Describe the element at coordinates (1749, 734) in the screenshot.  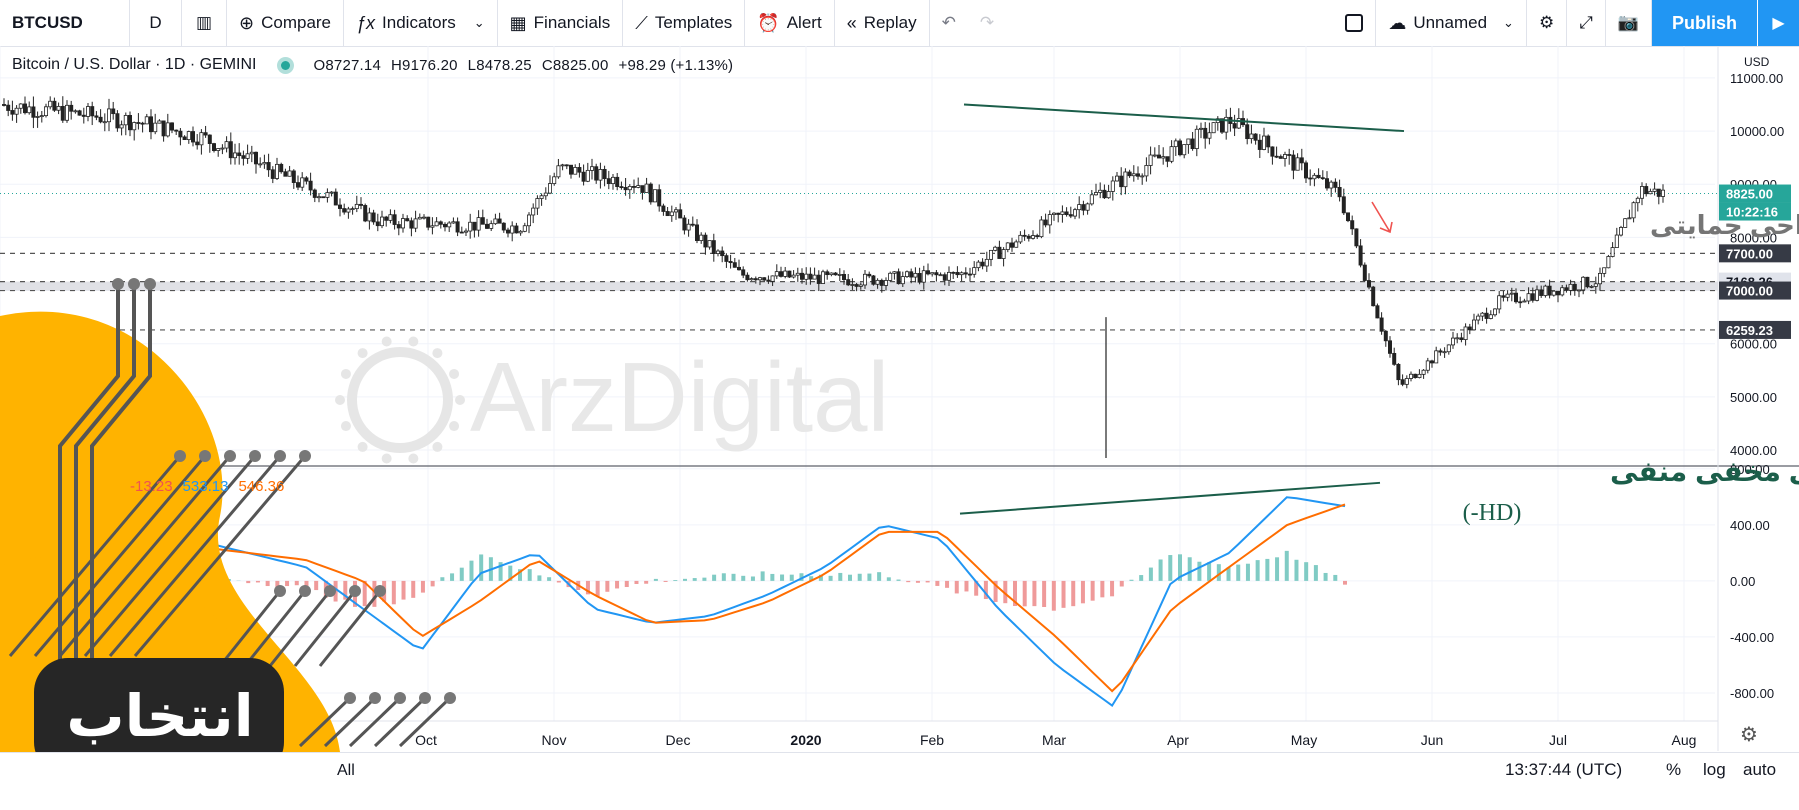
I see `axis-settings-icon: ⚙` at that location.